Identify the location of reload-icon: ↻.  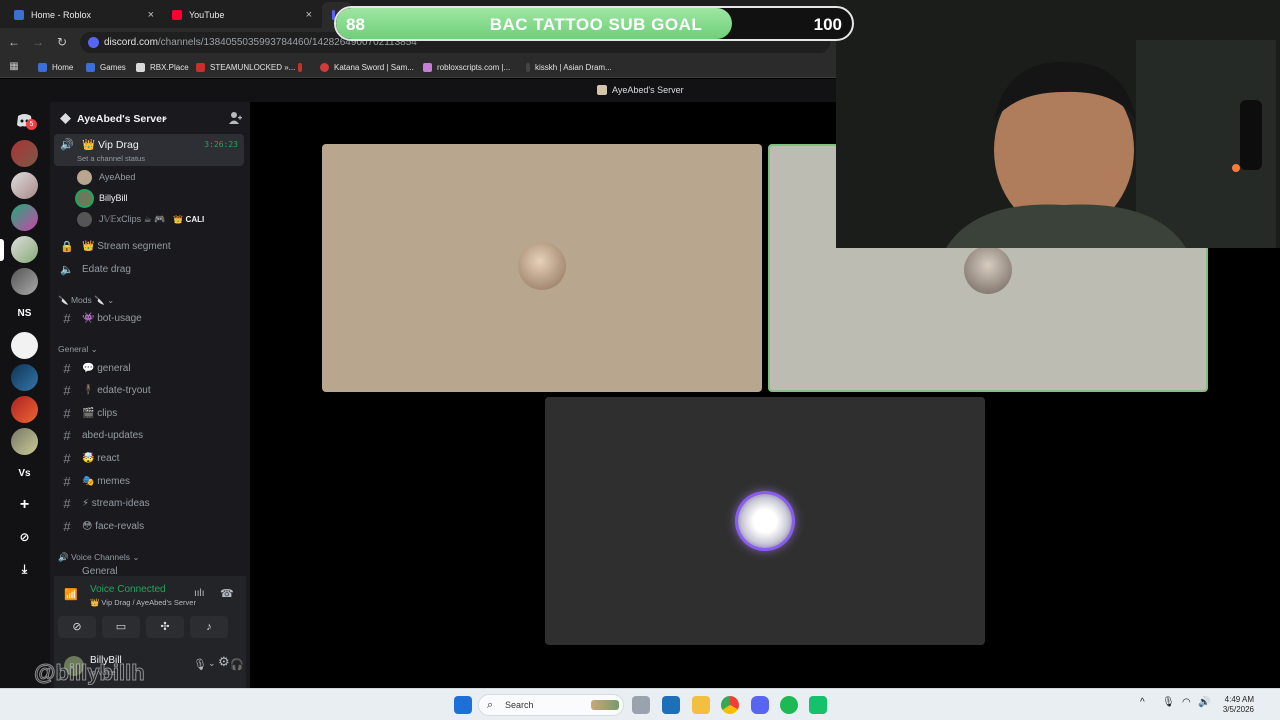
(62, 42).